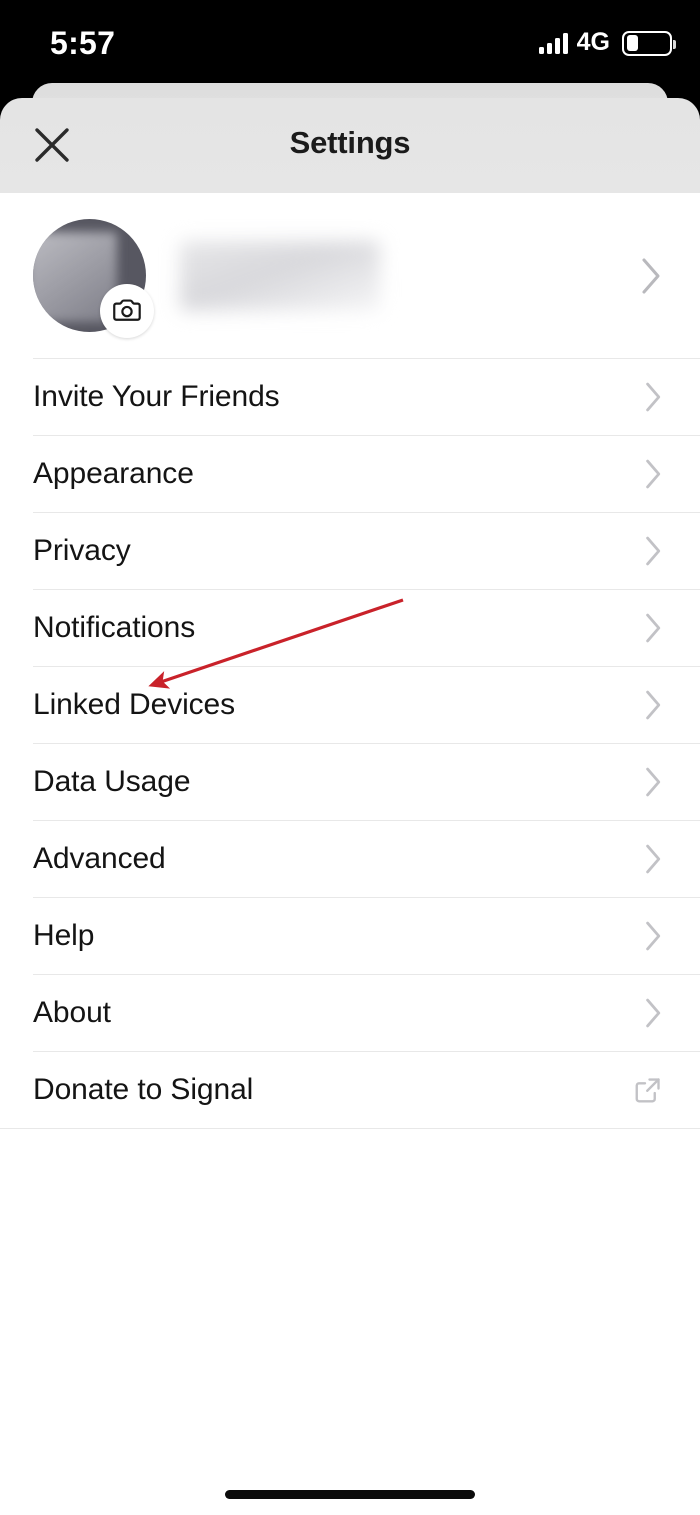  Describe the element at coordinates (350, 142) in the screenshot. I see `page-title: Settings` at that location.